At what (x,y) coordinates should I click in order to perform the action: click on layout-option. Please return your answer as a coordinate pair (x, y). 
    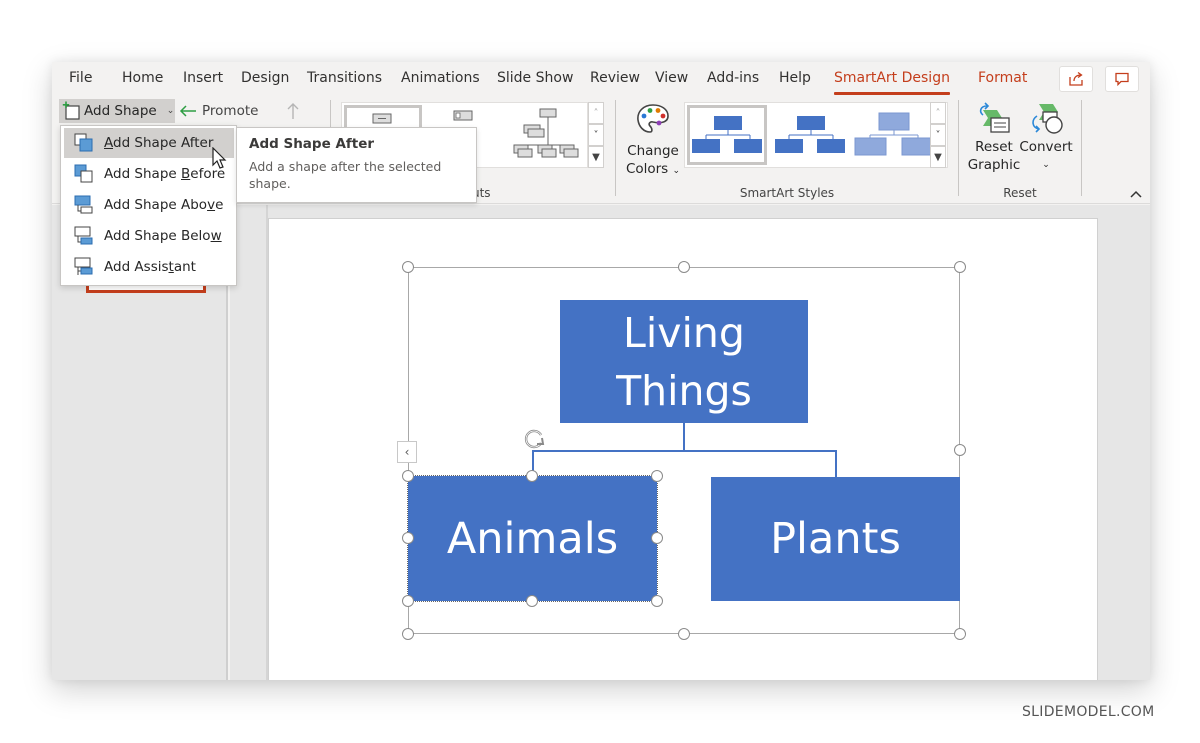
    Looking at the image, I should click on (547, 136).